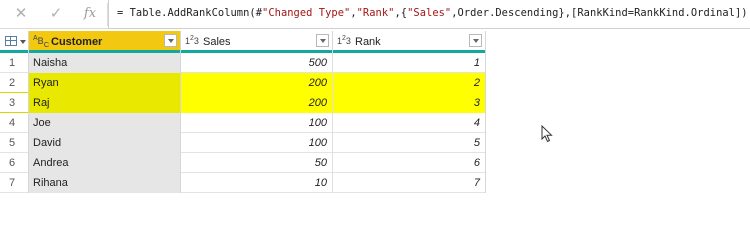 This screenshot has width=750, height=240. What do you see at coordinates (257, 183) in the screenshot?
I see `cell-sales: 10` at bounding box center [257, 183].